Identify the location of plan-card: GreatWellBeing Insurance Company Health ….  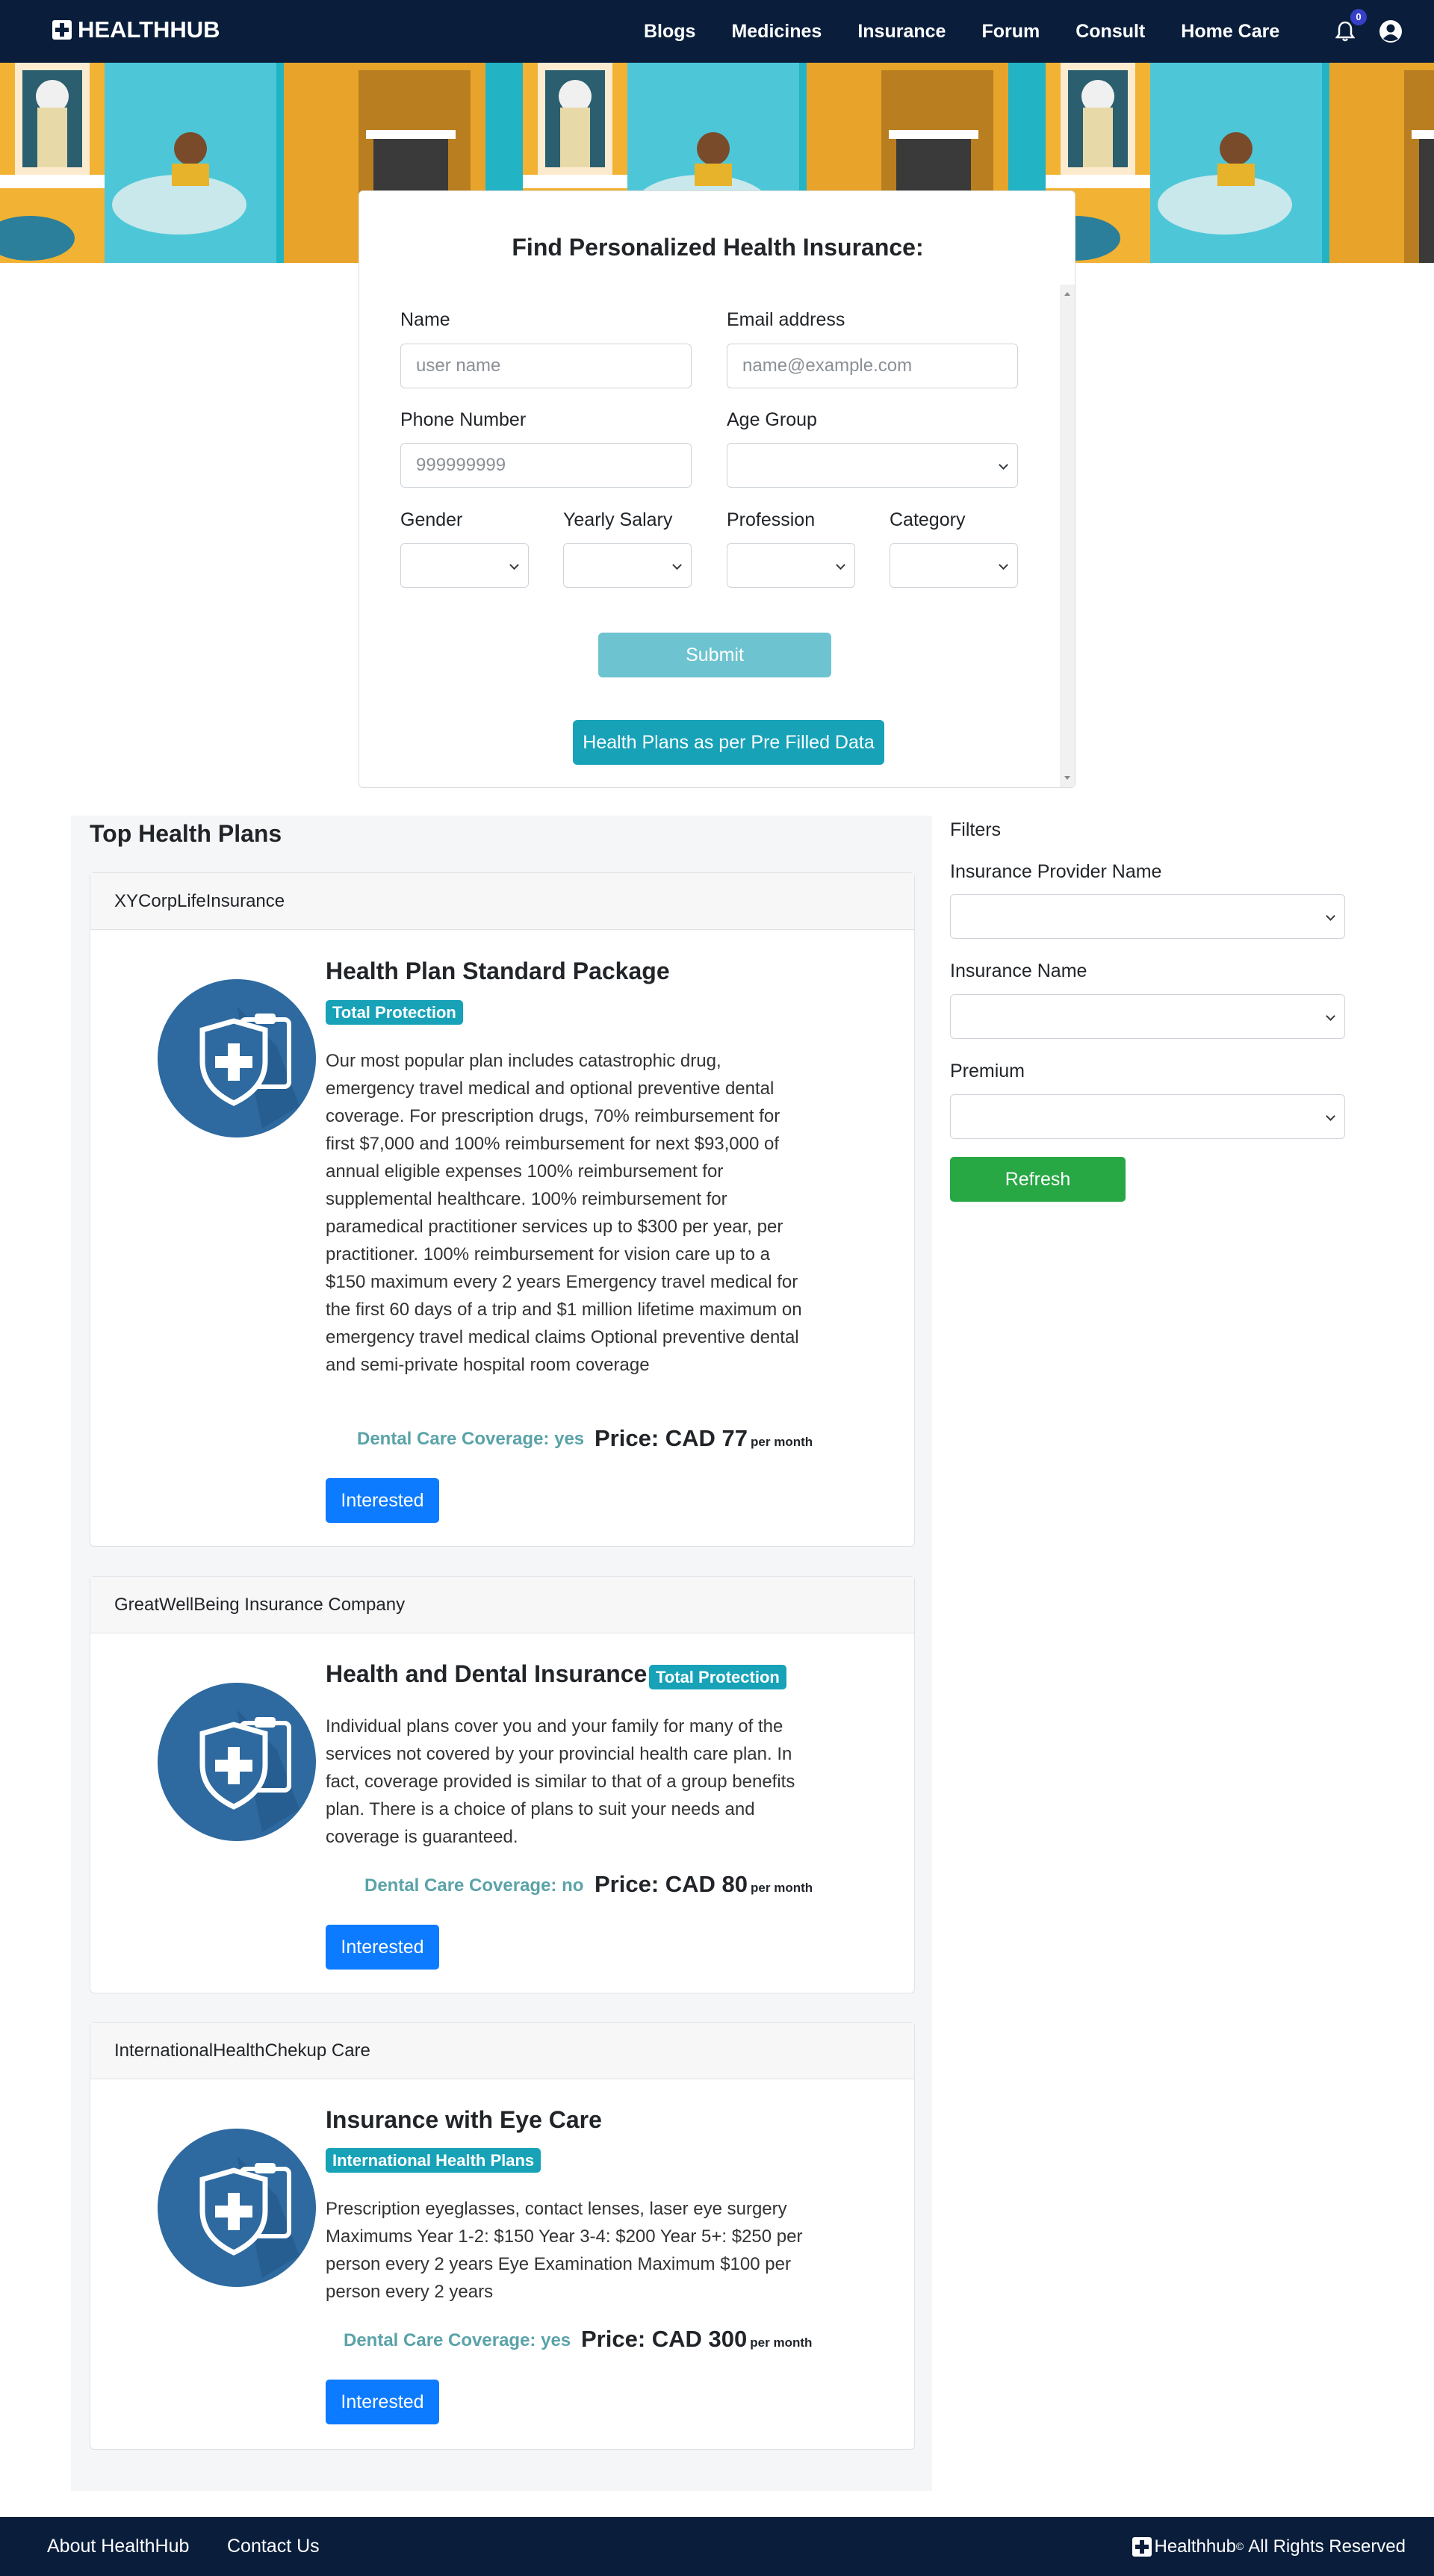
(502, 1784).